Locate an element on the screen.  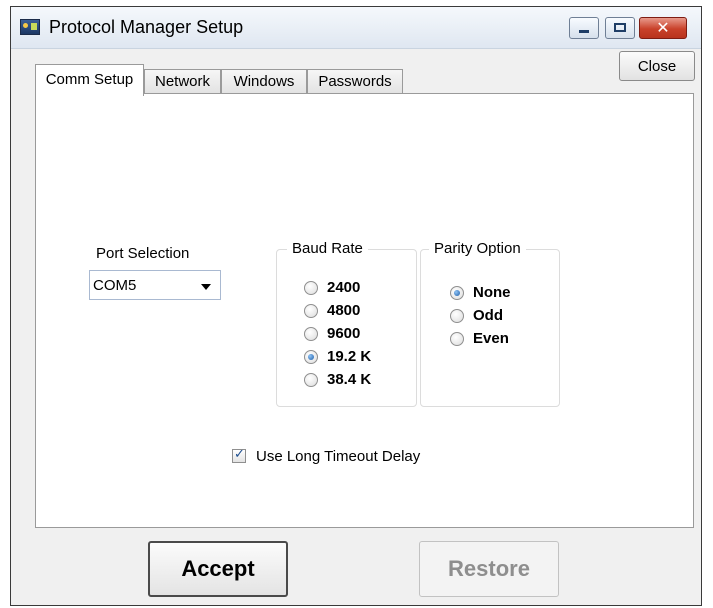
maximize-icon is located at coordinates (620, 27).